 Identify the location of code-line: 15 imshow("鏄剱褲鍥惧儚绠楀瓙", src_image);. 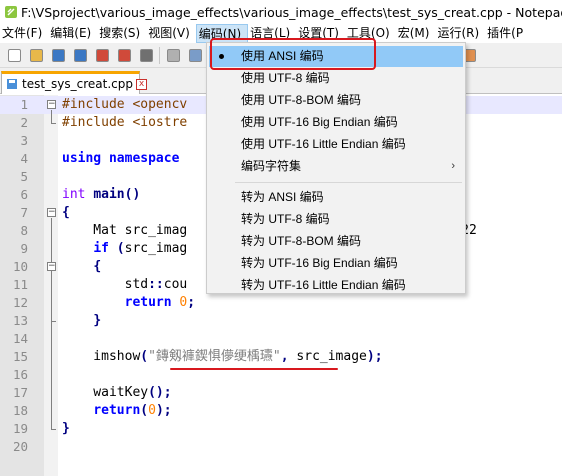
(281, 357).